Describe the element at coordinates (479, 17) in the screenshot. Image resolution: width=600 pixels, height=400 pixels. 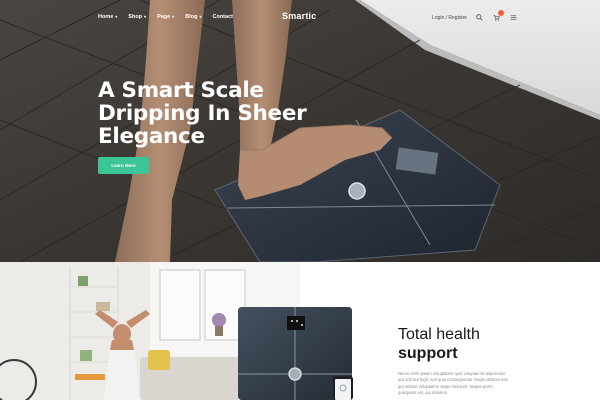
I see `search-icon` at that location.